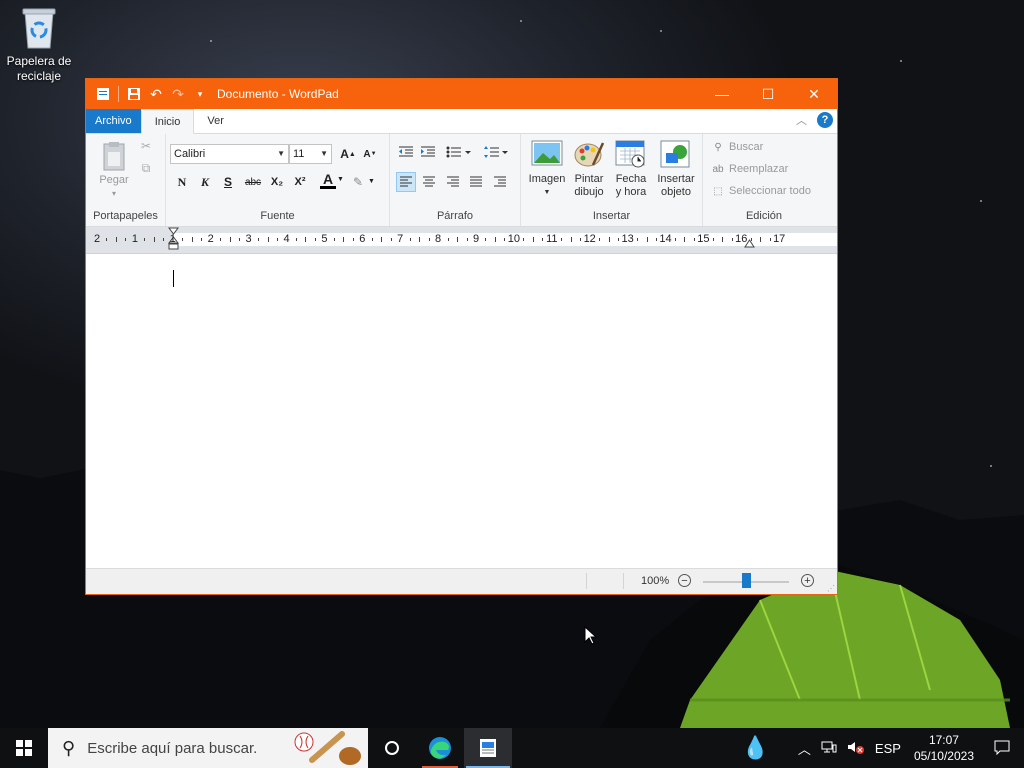 The image size is (1024, 768). Describe the element at coordinates (814, 94) in the screenshot. I see `close-button: ✕` at that location.